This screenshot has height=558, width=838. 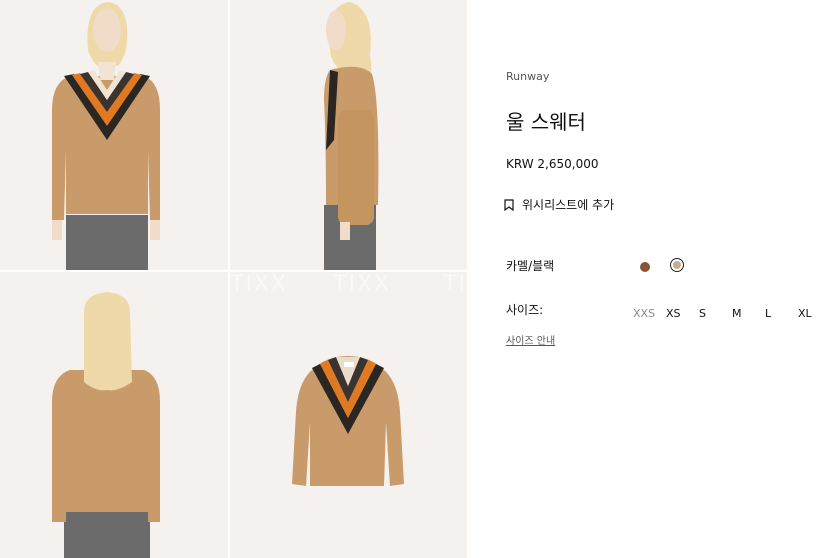 I want to click on color-swatch-brown, so click(x=645, y=267).